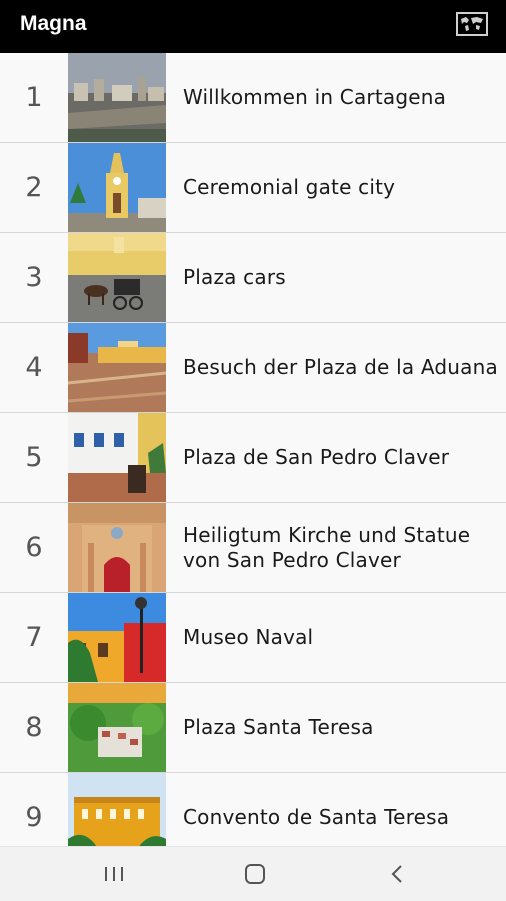 The height and width of the screenshot is (901, 506). What do you see at coordinates (316, 457) in the screenshot?
I see `item-title: Plaza de San Pedro Claver` at bounding box center [316, 457].